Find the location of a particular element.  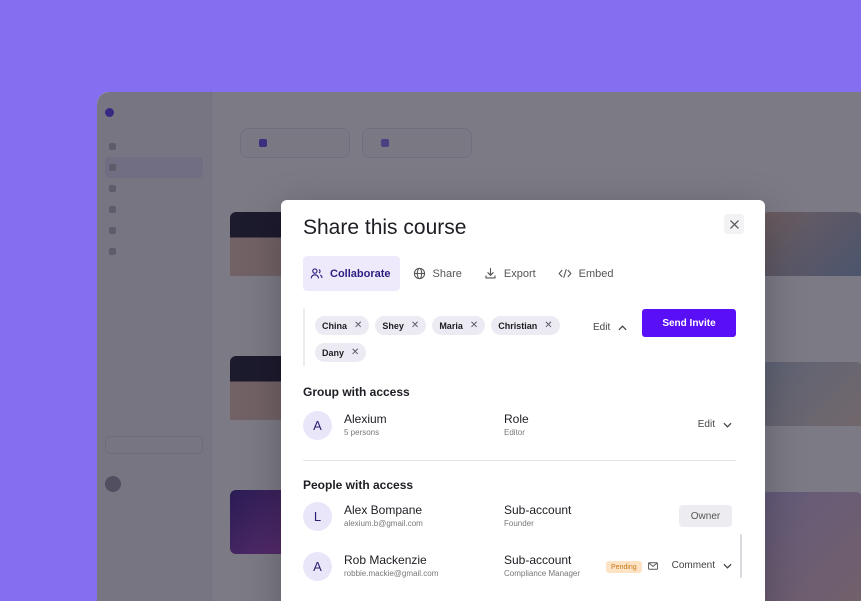

tab-label: Embed is located at coordinates (596, 273).